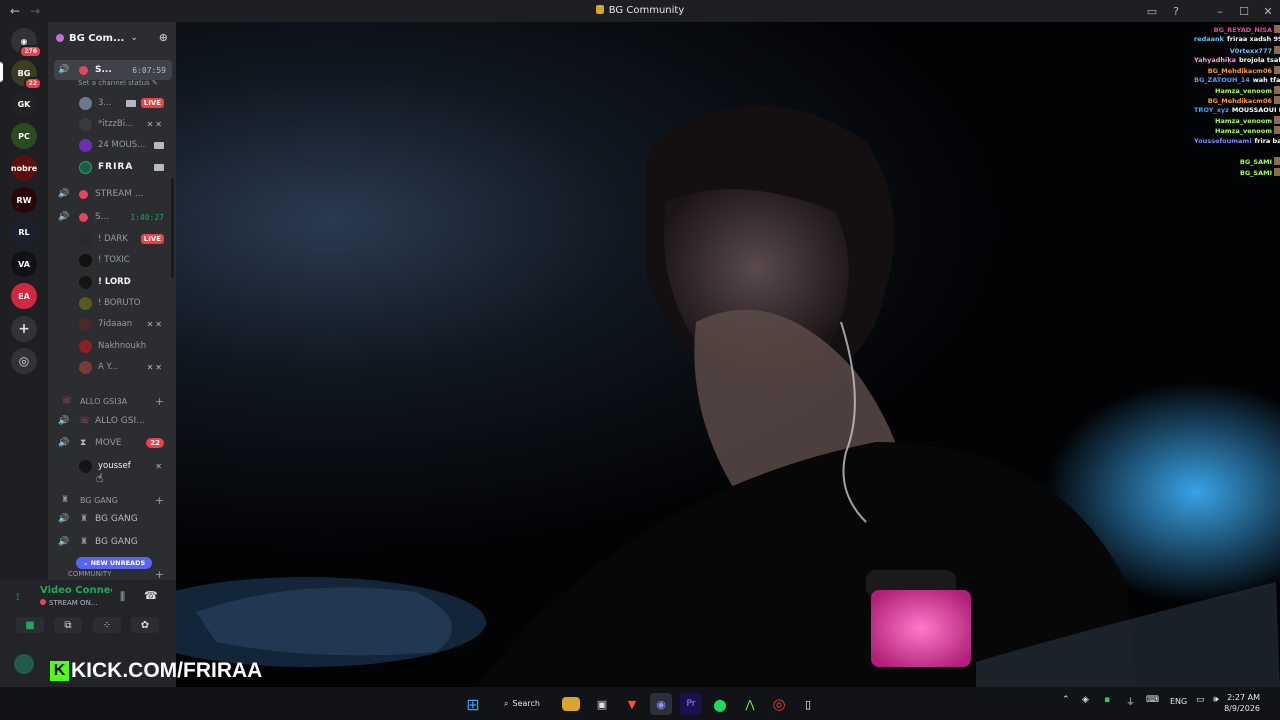 This screenshot has width=1280, height=720. Describe the element at coordinates (112, 324) in the screenshot. I see `voice-user: 7idaaan ✕✕` at that location.